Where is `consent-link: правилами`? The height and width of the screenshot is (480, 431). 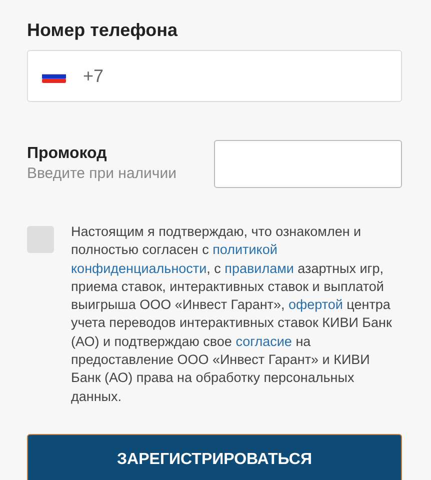
consent-link: правилами is located at coordinates (259, 268).